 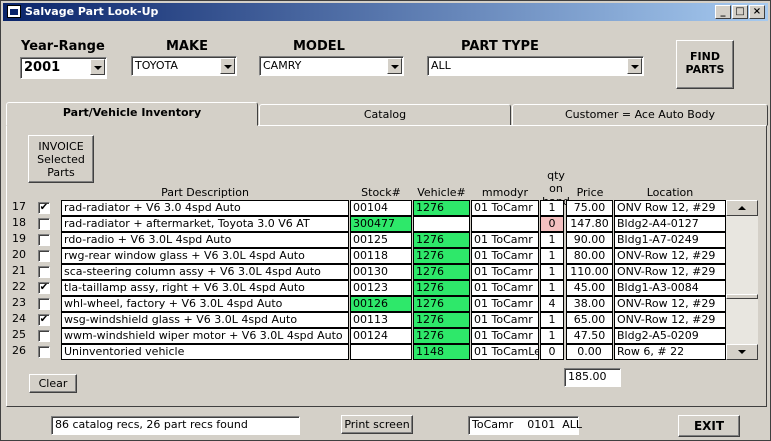 I want to click on scroll-thumb, so click(x=742, y=296).